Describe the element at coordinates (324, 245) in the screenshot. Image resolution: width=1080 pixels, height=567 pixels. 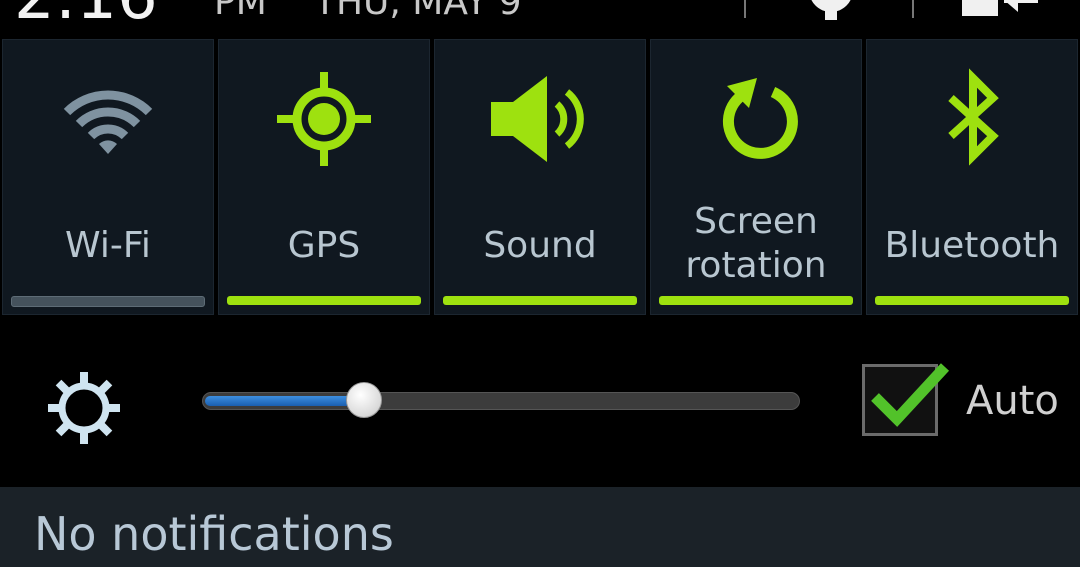
I see `tile-label: GPS` at that location.